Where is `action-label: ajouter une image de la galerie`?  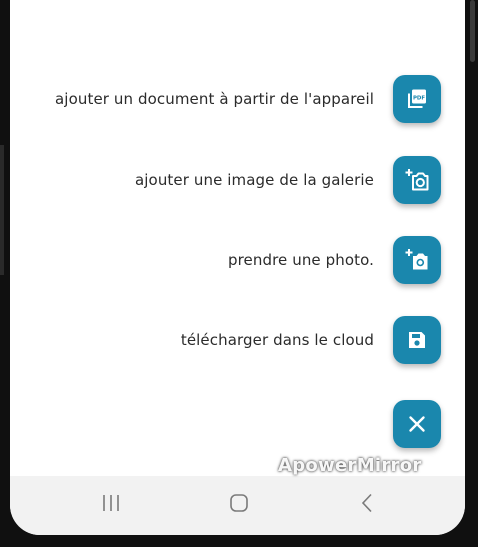
action-label: ajouter une image de la galerie is located at coordinates (254, 180).